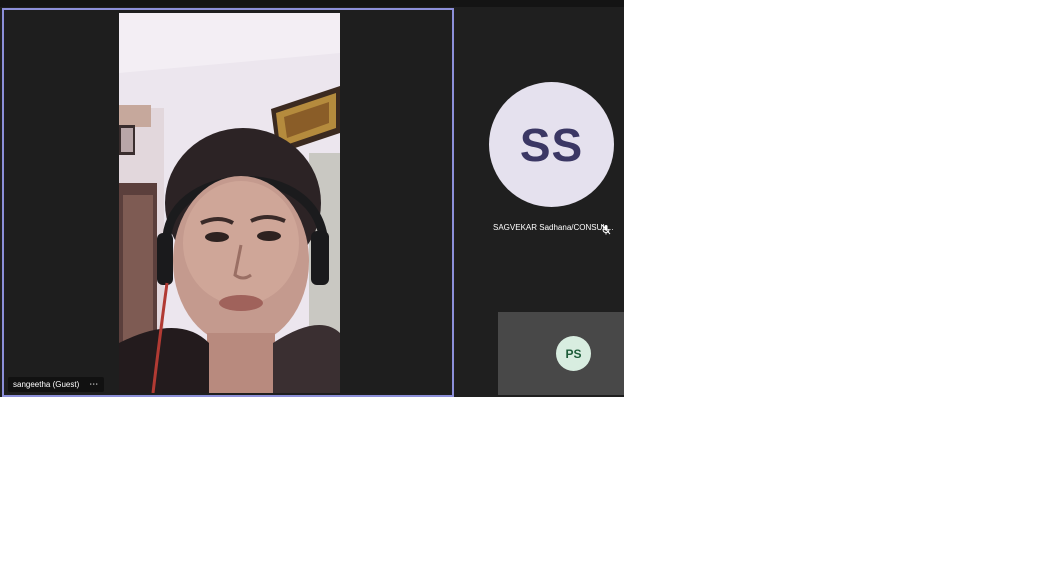 The image size is (1047, 575). What do you see at coordinates (606, 228) in the screenshot?
I see `mic-off-icon` at bounding box center [606, 228].